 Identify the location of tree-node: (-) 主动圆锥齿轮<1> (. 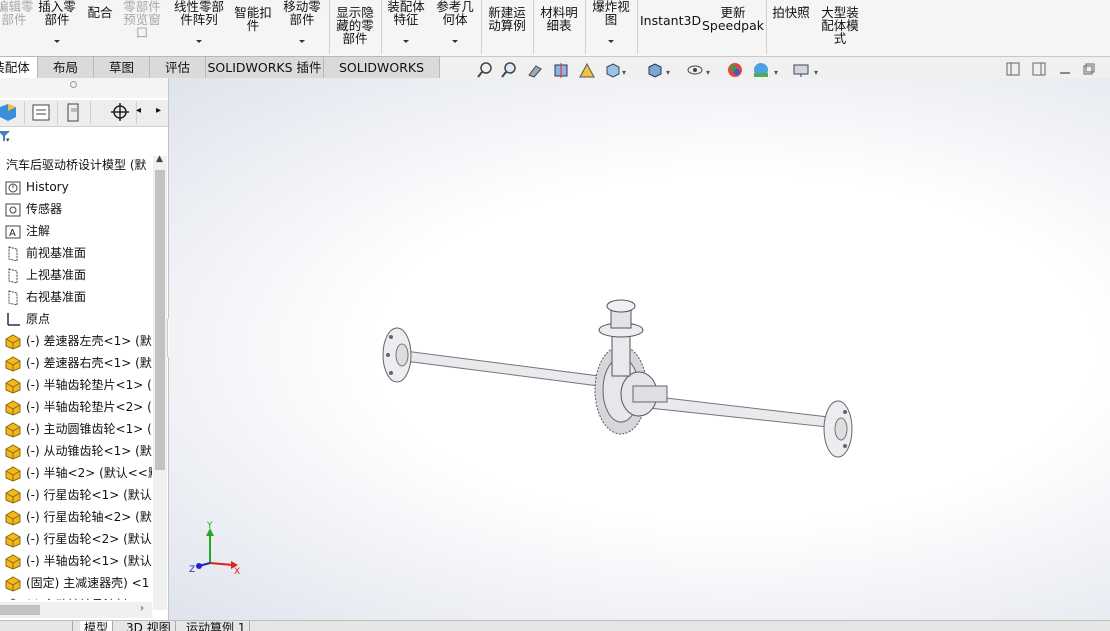
(78, 429).